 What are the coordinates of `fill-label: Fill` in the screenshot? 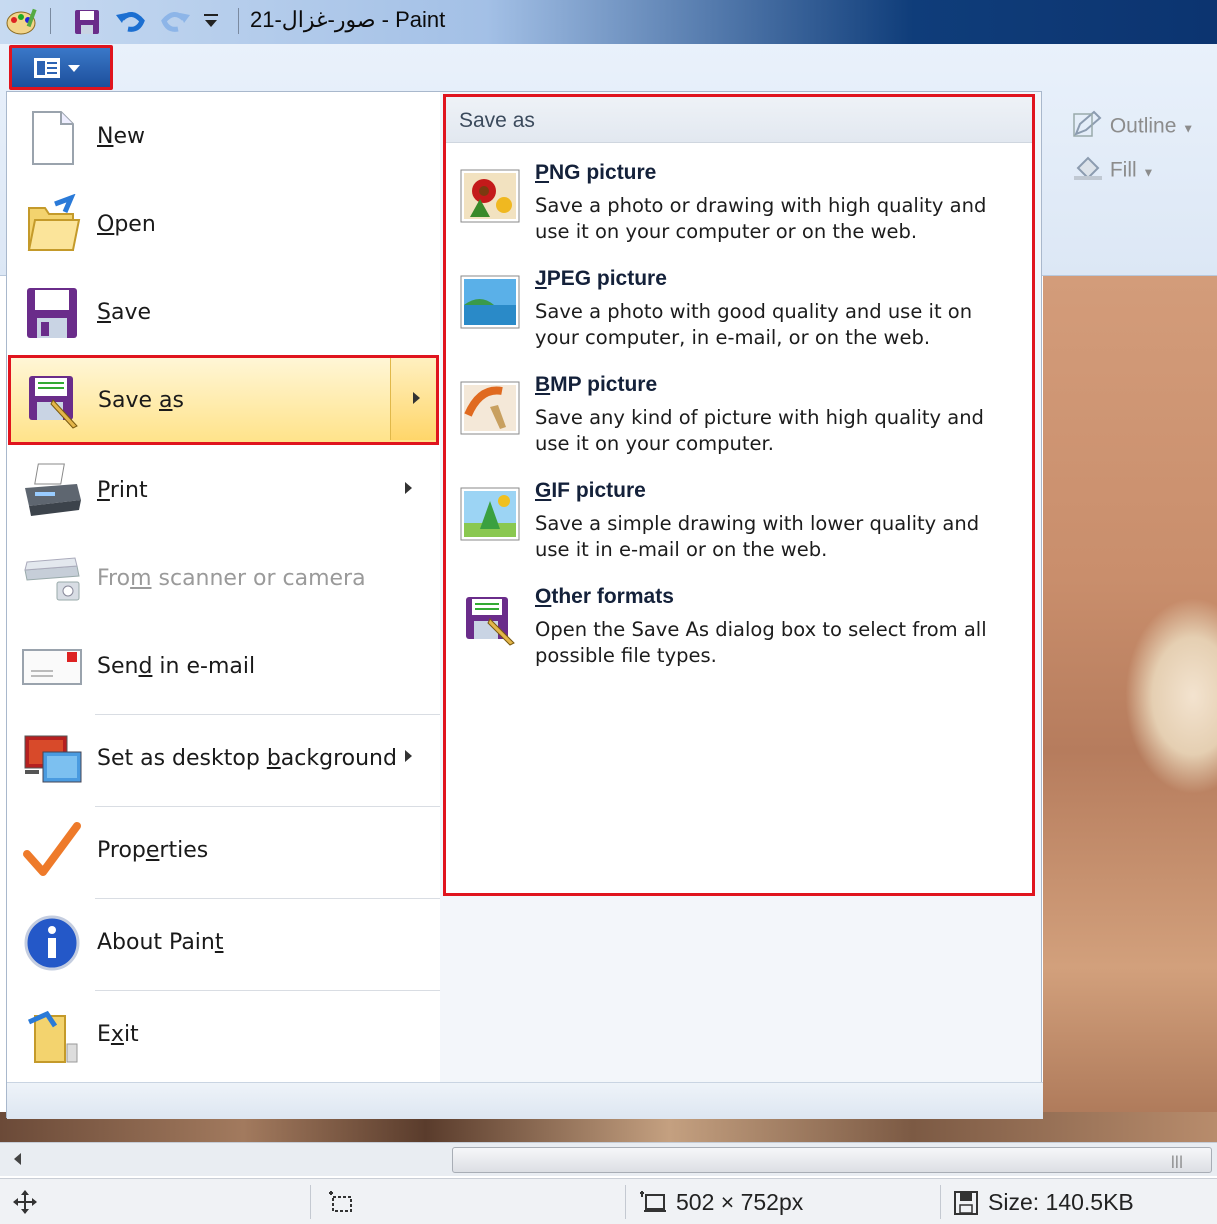 It's located at (1123, 170).